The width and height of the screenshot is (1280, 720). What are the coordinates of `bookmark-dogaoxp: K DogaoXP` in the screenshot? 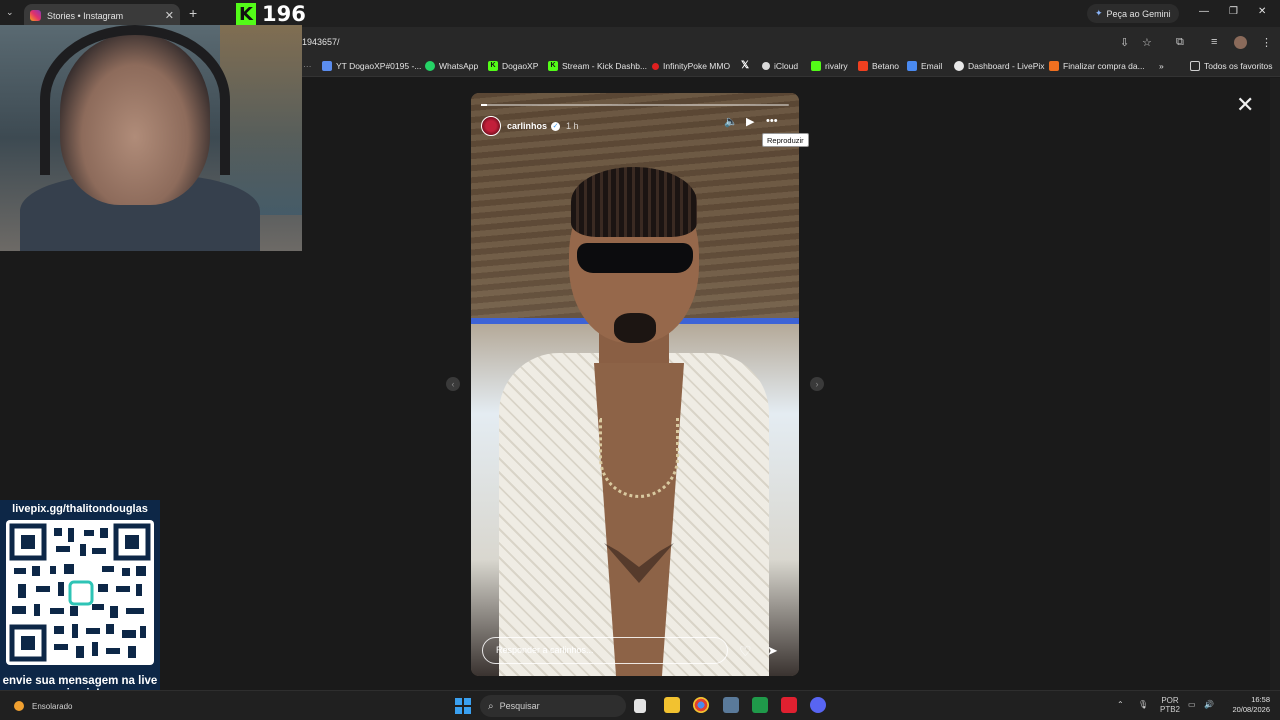 It's located at (513, 66).